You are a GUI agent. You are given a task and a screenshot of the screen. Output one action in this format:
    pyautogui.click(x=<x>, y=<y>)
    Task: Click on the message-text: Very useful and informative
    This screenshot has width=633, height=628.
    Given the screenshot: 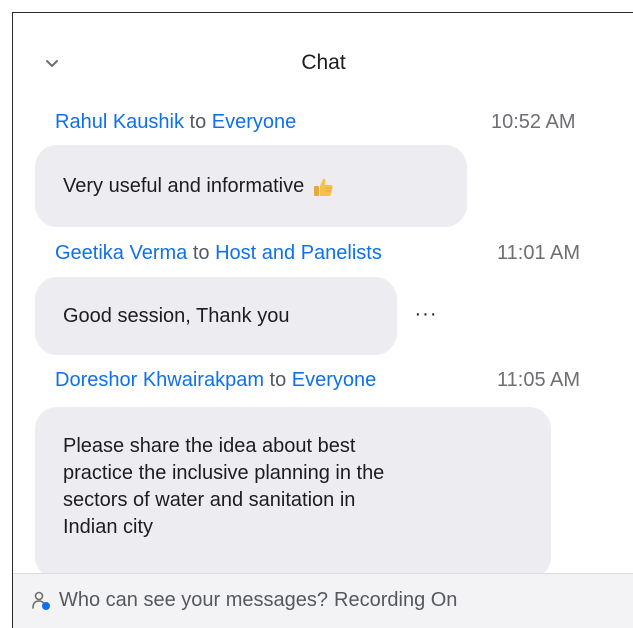 What is the action you would take?
    pyautogui.click(x=184, y=185)
    